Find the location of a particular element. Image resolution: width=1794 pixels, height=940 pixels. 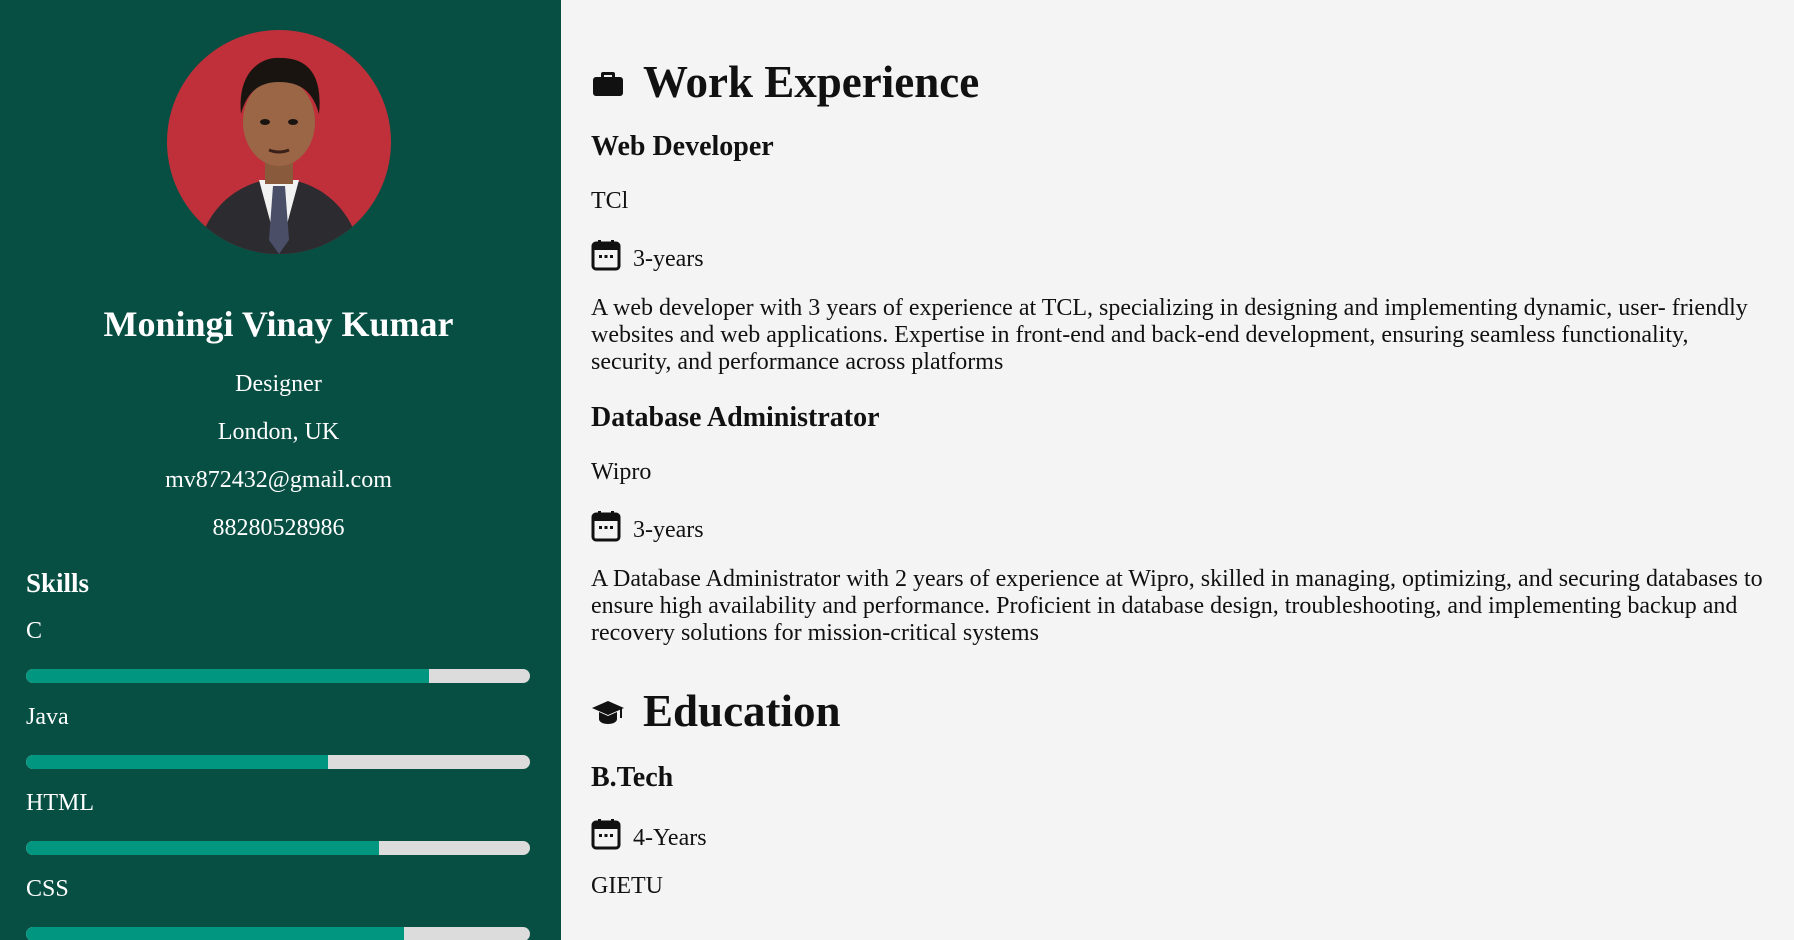

skill-name: C is located at coordinates (34, 631).